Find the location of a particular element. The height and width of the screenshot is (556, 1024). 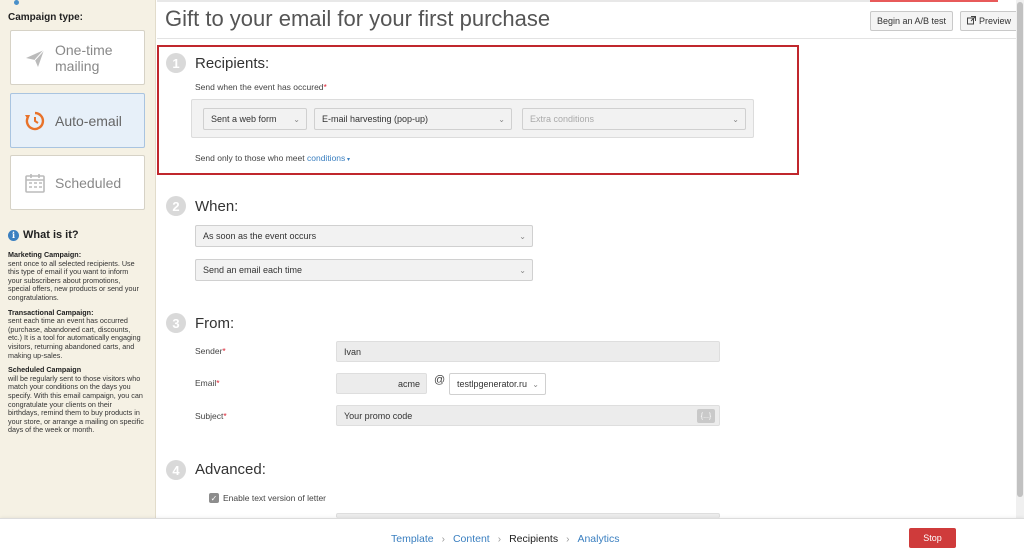

conditions-link: conditions is located at coordinates (326, 158).